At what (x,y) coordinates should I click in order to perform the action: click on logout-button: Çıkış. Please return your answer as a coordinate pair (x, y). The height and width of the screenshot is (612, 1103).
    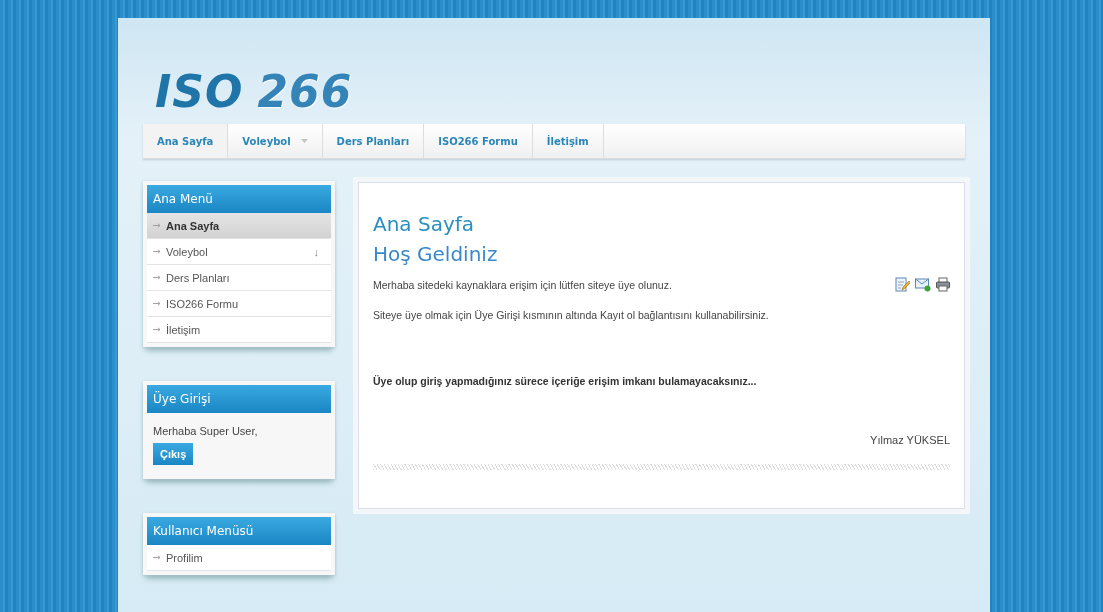
    Looking at the image, I should click on (173, 454).